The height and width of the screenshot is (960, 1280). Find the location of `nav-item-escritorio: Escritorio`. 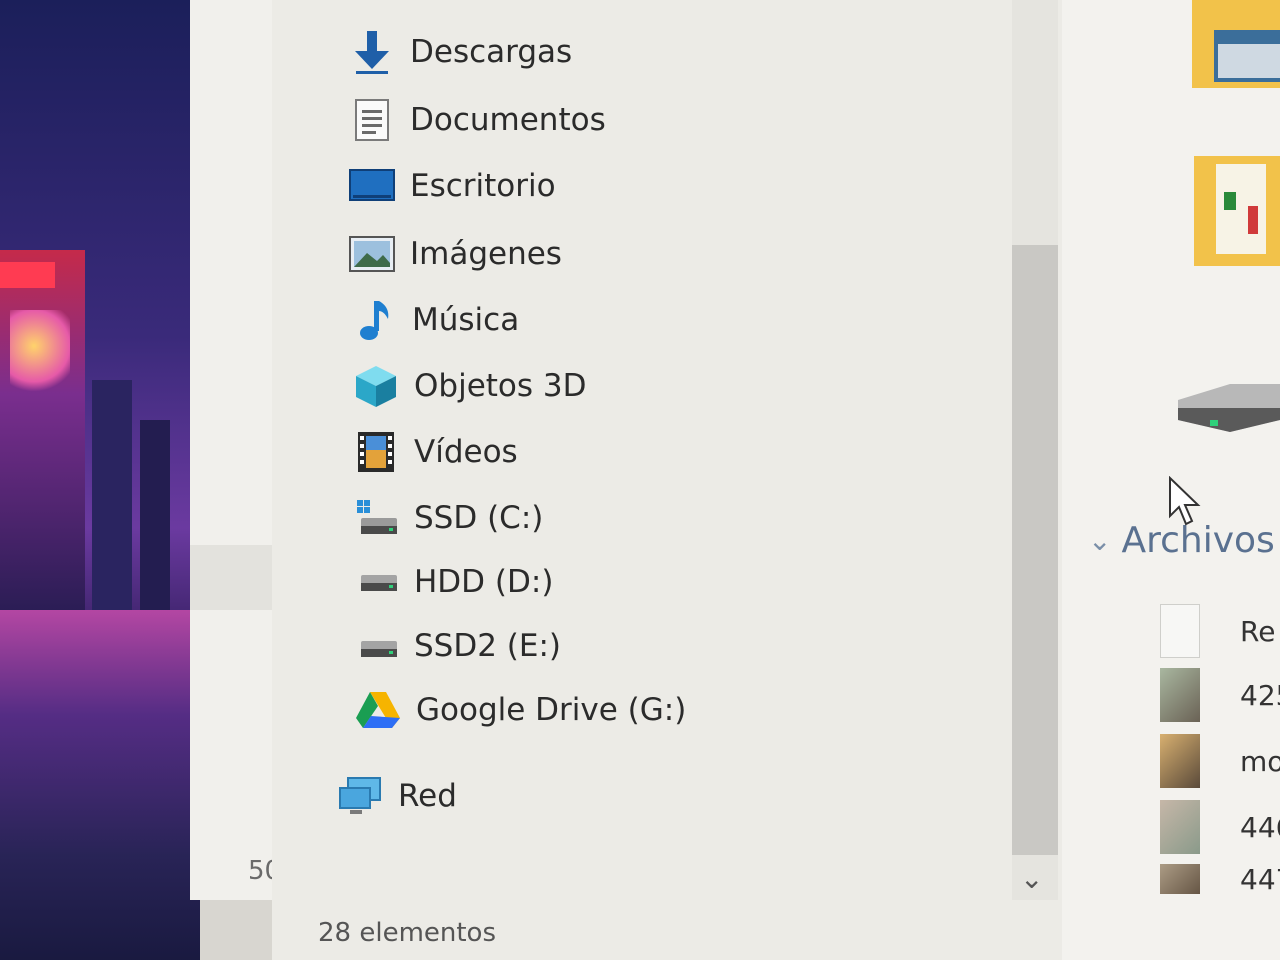

nav-item-escritorio: Escritorio is located at coordinates (452, 186).